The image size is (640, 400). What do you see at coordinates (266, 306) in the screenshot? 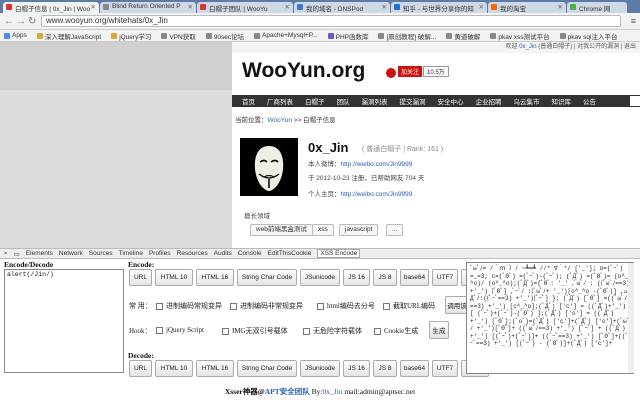
I see `opt-unusual-variant: 进制编码非常规变异` at bounding box center [266, 306].